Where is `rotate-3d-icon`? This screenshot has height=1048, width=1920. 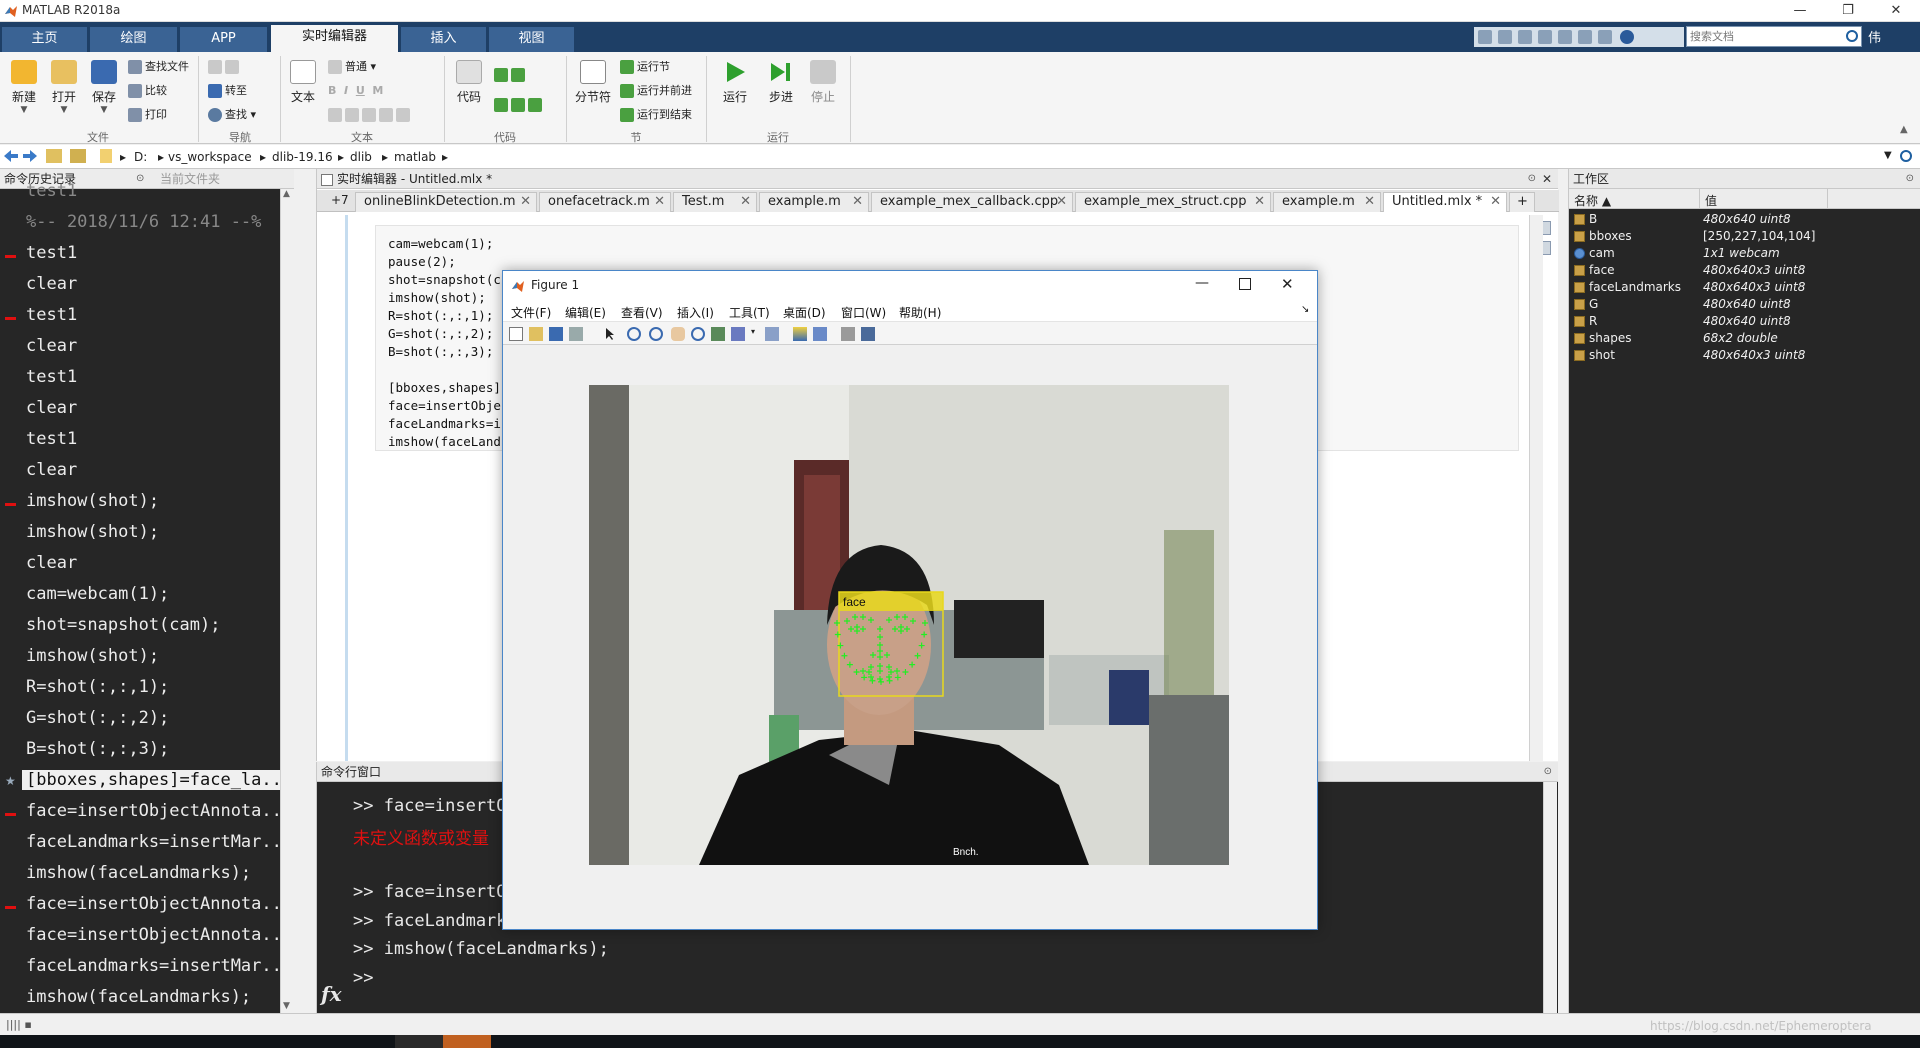
rotate-3d-icon is located at coordinates (698, 334).